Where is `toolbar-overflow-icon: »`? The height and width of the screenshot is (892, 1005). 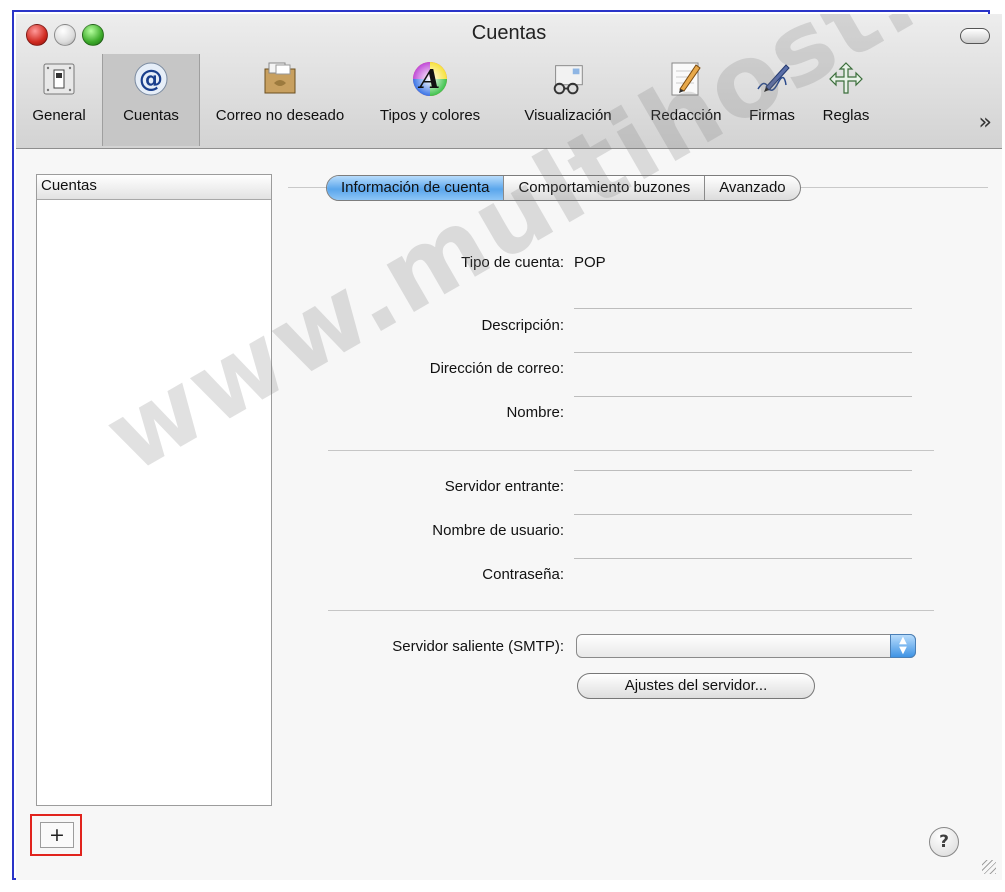
toolbar-overflow-icon: » is located at coordinates (985, 122).